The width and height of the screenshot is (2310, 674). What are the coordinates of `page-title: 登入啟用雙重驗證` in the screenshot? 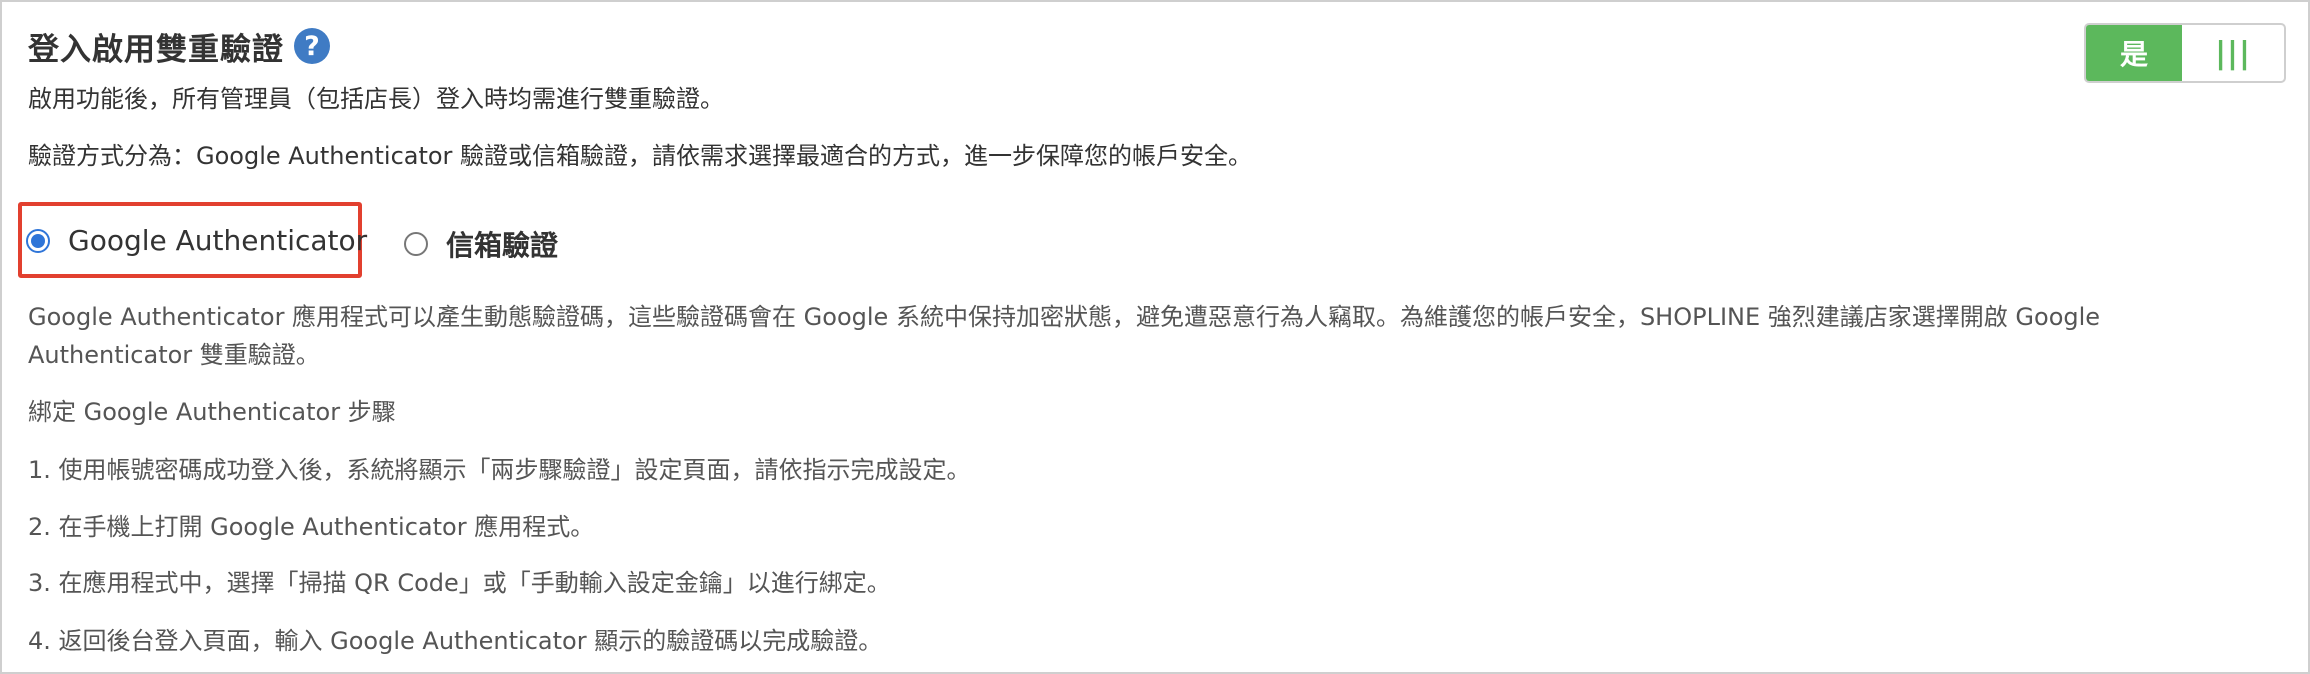 It's located at (156, 49).